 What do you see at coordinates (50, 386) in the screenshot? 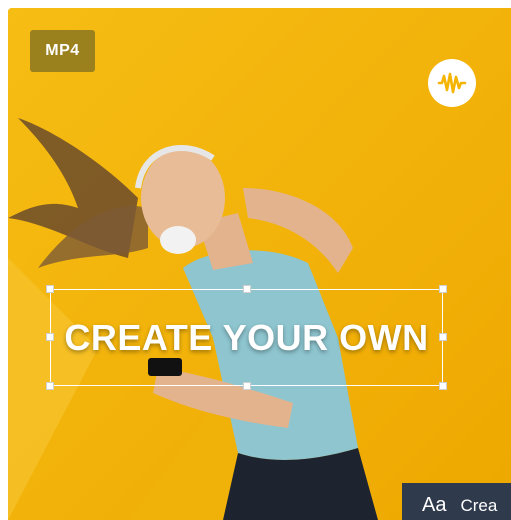
I see `resize-handle-bottom-left` at bounding box center [50, 386].